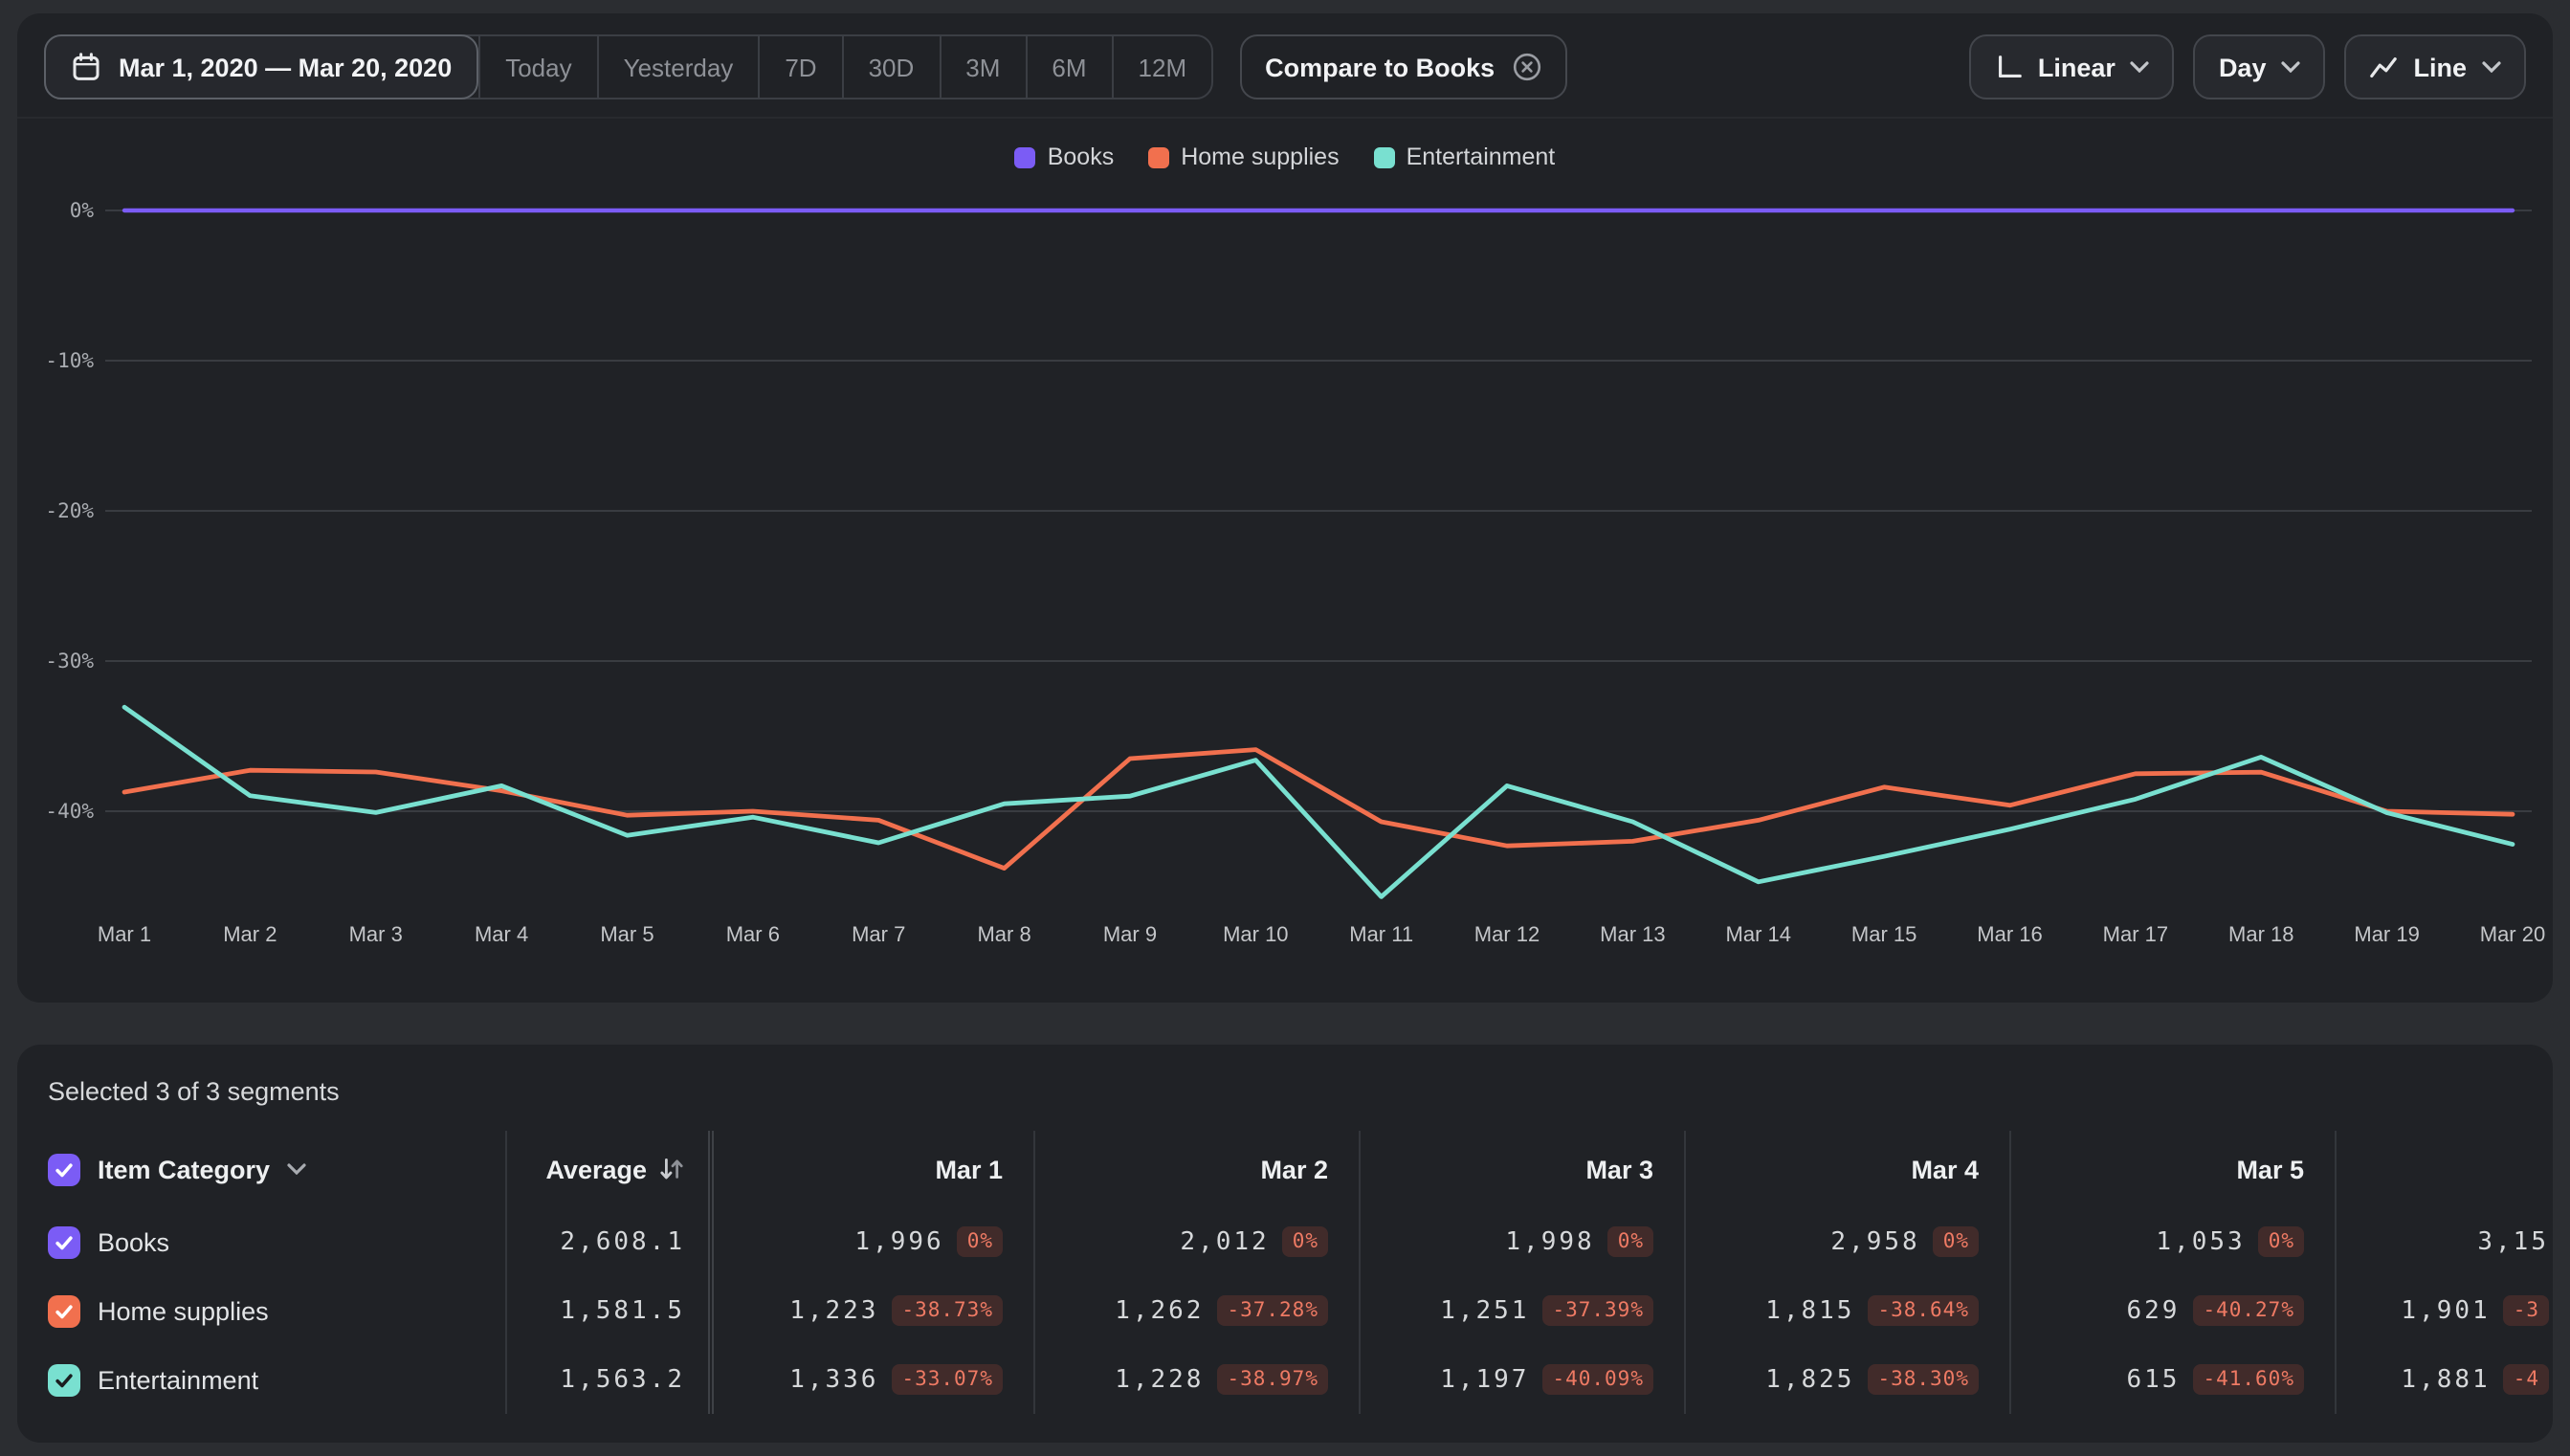  What do you see at coordinates (1507, 934) in the screenshot?
I see `x-tick-label: Mar 12` at bounding box center [1507, 934].